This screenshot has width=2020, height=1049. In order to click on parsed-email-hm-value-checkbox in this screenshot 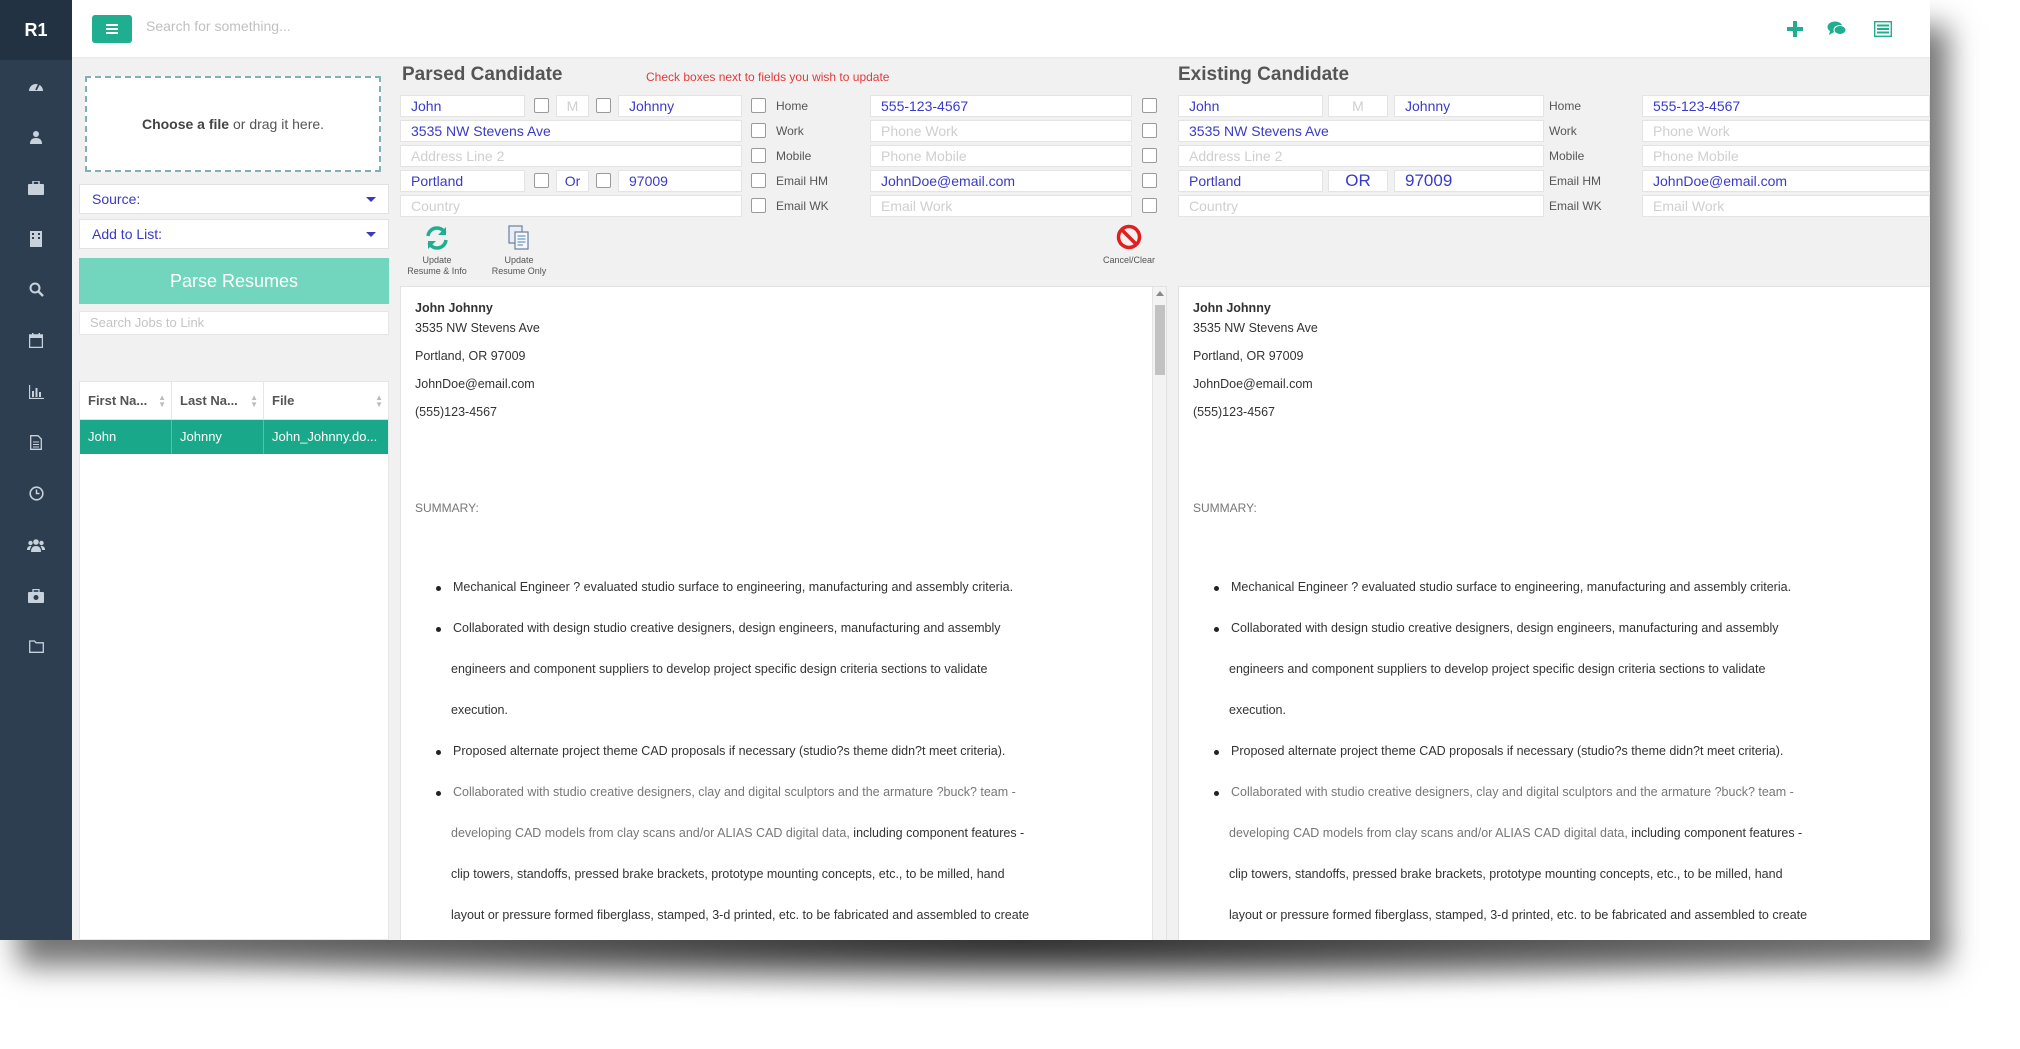, I will do `click(1149, 180)`.